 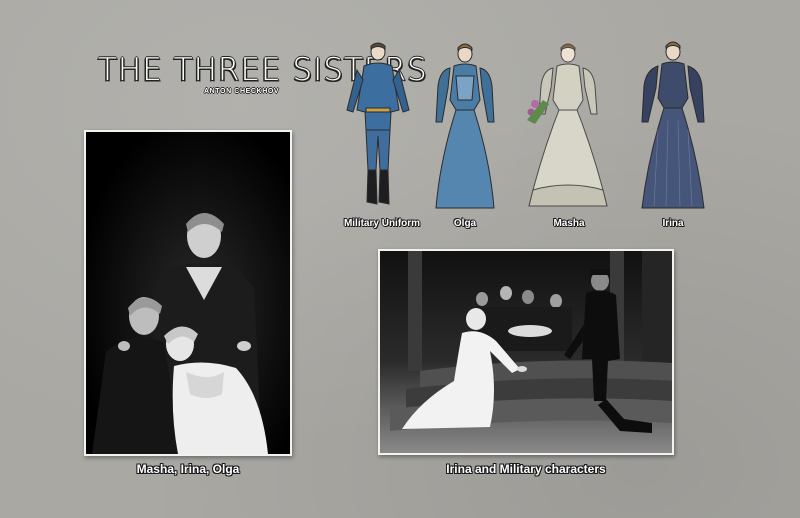 I want to click on costume-irina, so click(x=673, y=127).